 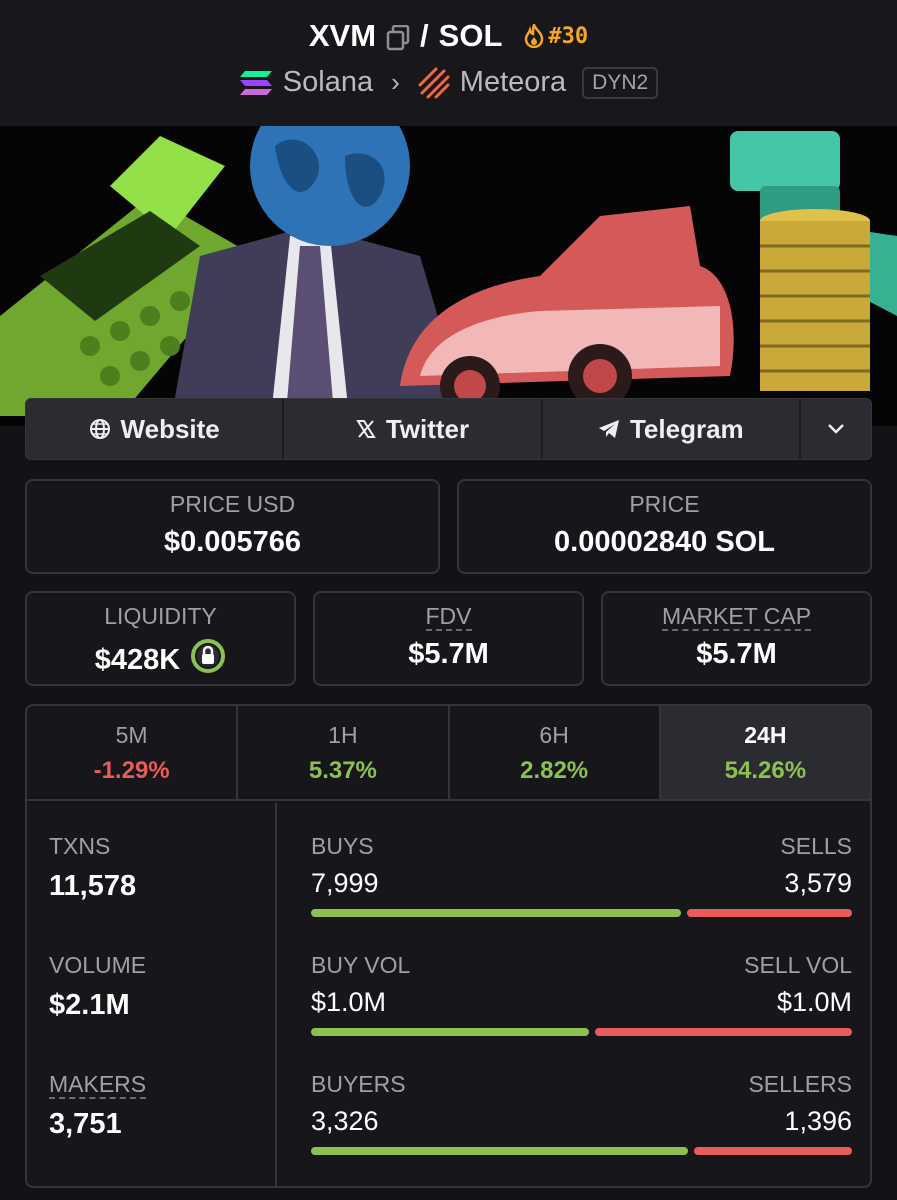 I want to click on tab-24h: 24H 54.26%, so click(x=765, y=752).